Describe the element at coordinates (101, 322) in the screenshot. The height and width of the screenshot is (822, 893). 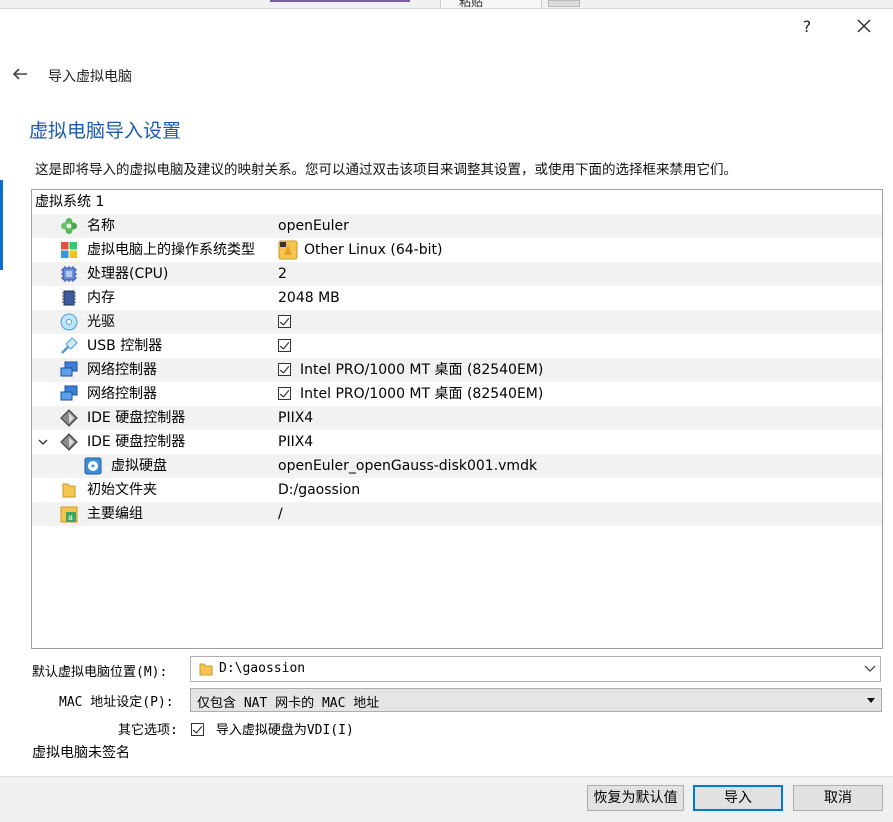
I see `setting-label: 光驱` at that location.